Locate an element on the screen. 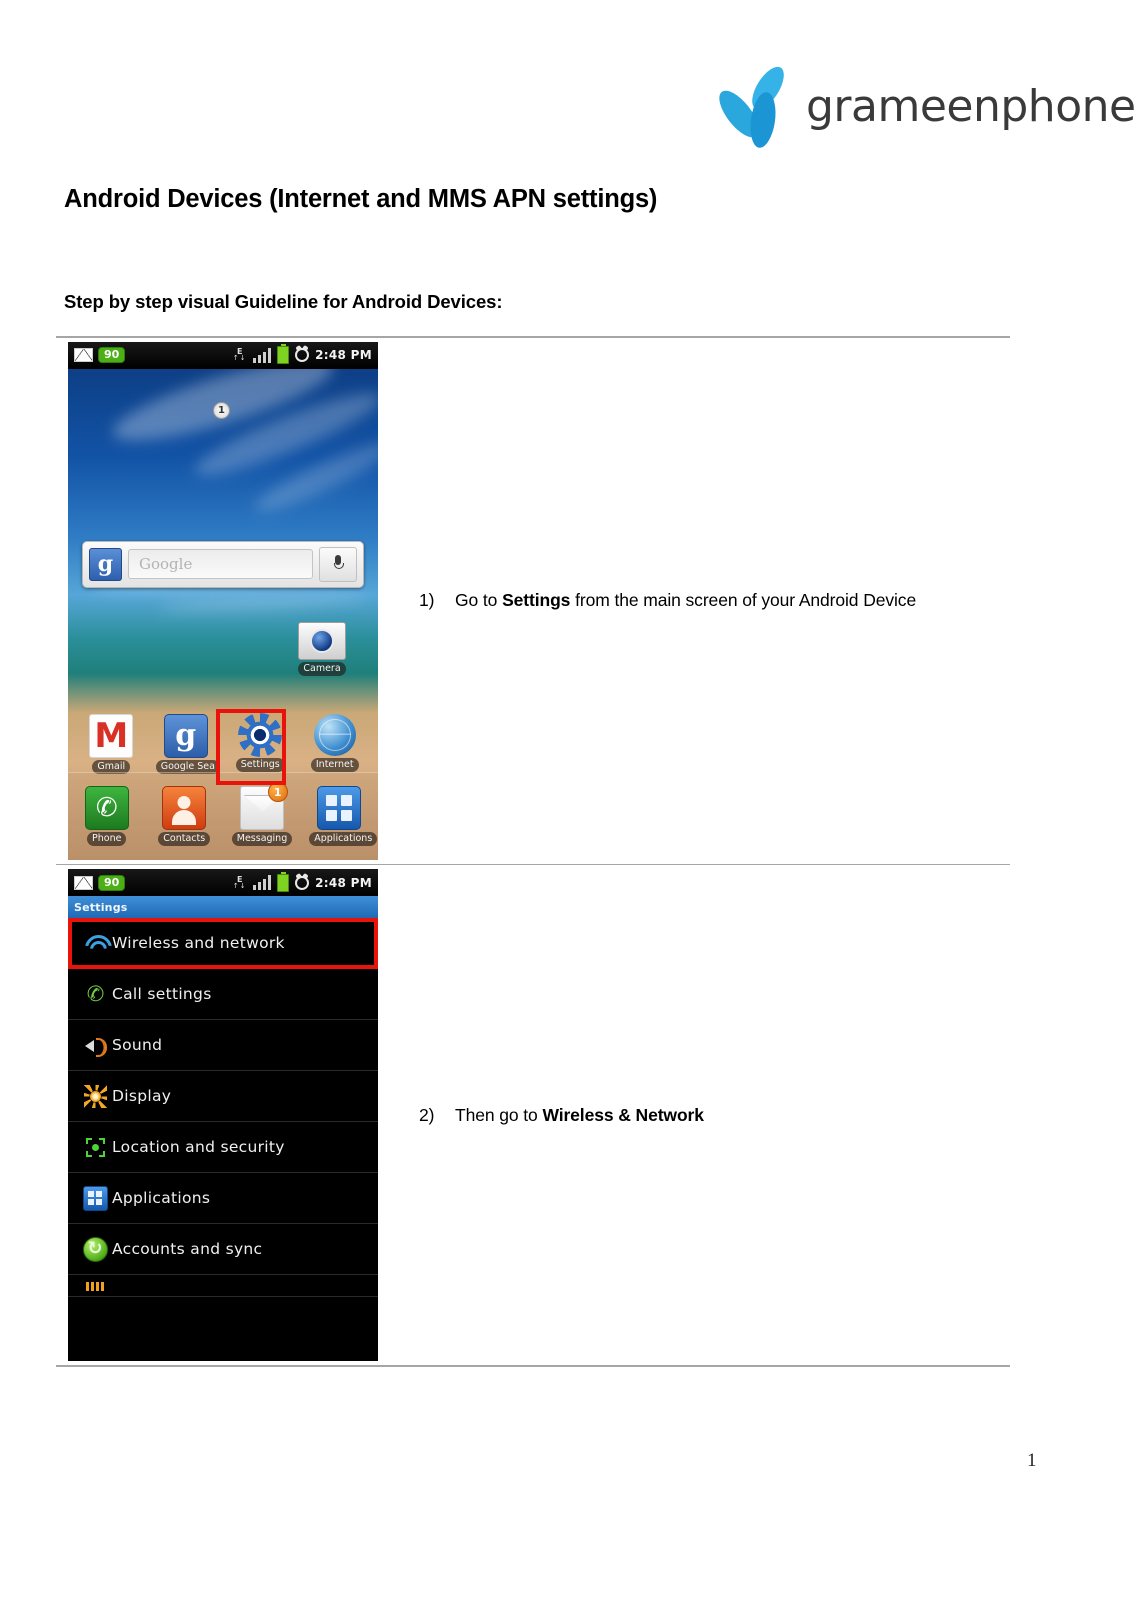 The width and height of the screenshot is (1140, 1612). settings-item-label: Display is located at coordinates (142, 1096).